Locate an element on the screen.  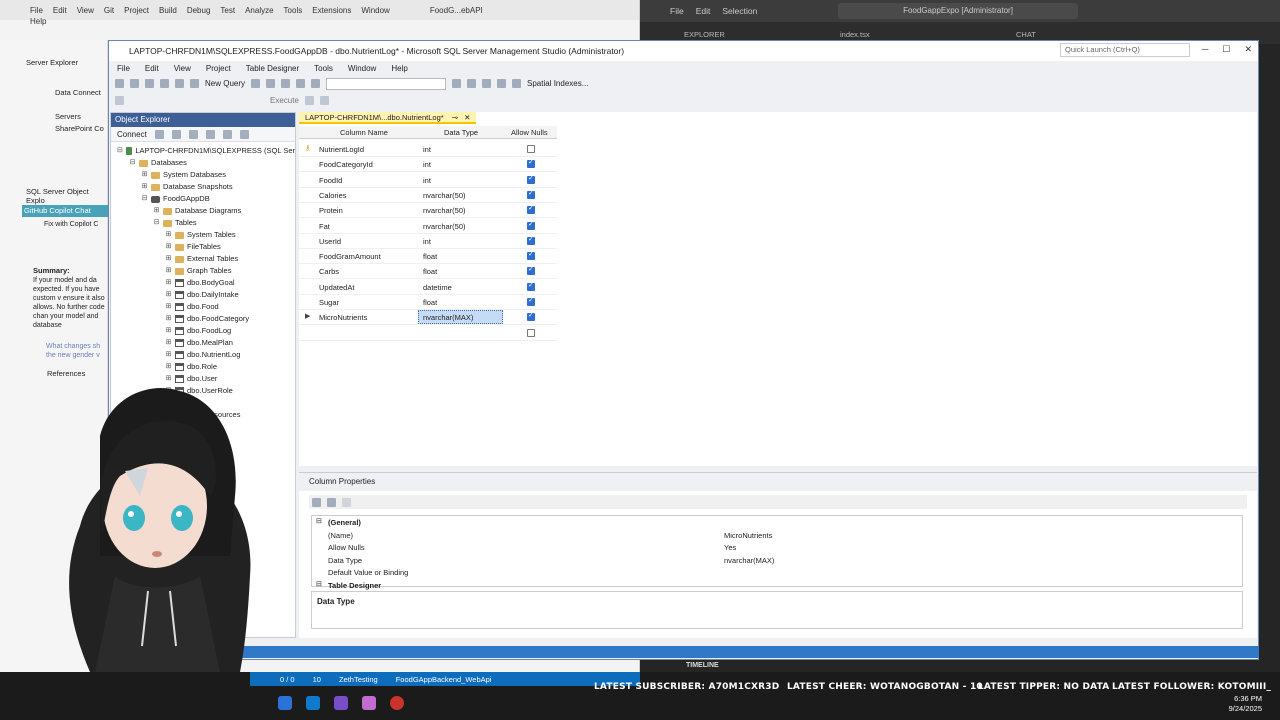
solution-config-dropdown is located at coordinates (386, 83).